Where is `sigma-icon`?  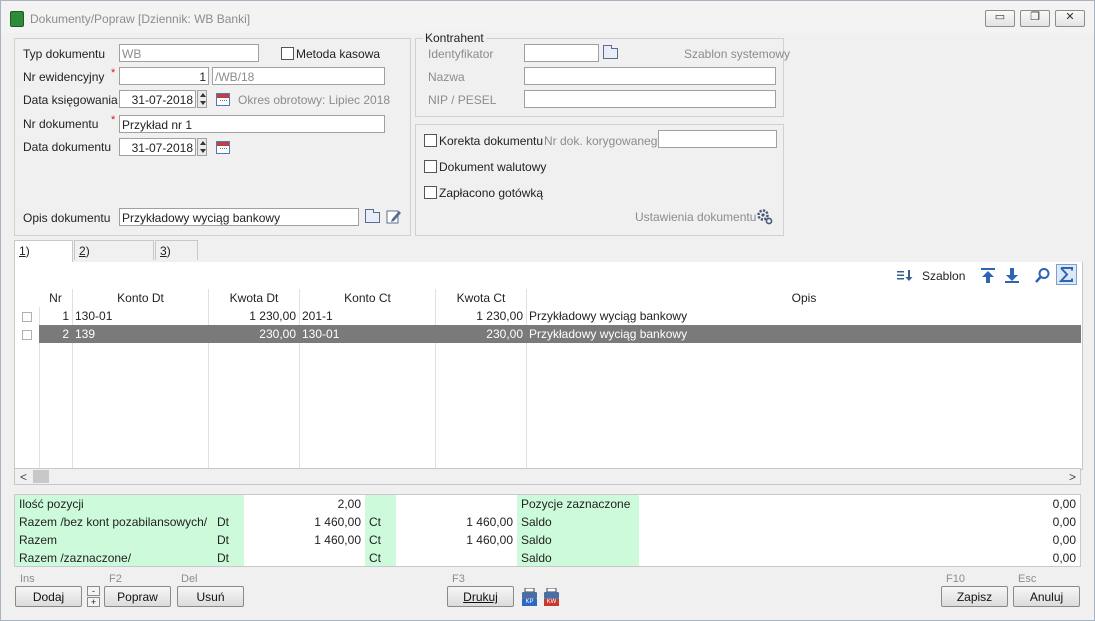
sigma-icon is located at coordinates (1065, 274).